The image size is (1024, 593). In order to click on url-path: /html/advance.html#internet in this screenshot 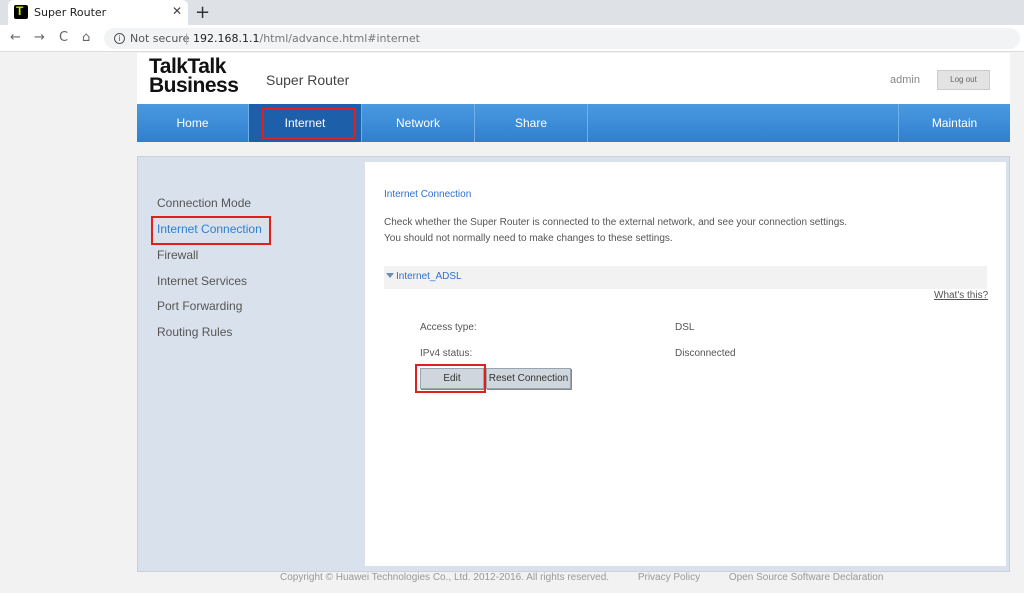, I will do `click(339, 38)`.